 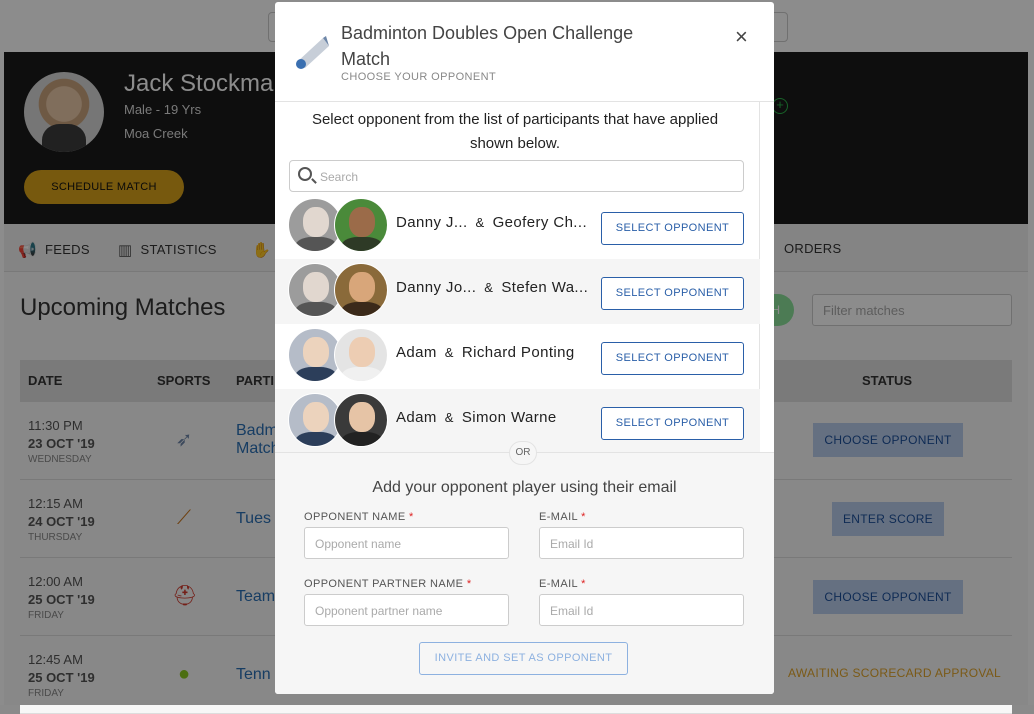 What do you see at coordinates (516, 176) in the screenshot?
I see `opponent-search-input: Search` at bounding box center [516, 176].